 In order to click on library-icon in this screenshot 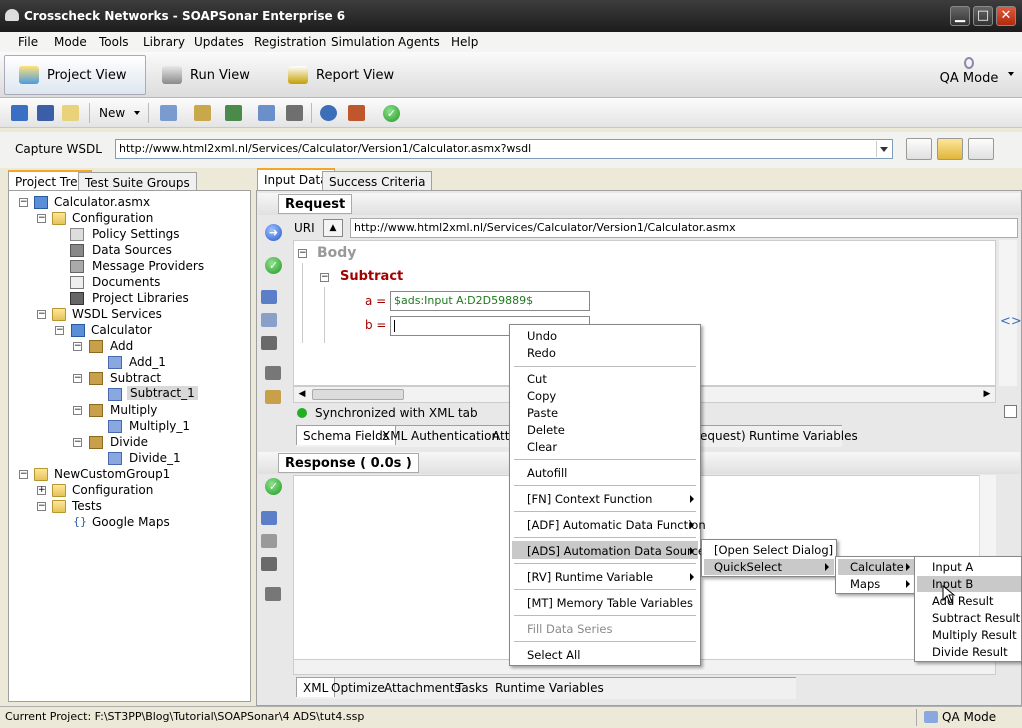, I will do `click(202, 113)`.